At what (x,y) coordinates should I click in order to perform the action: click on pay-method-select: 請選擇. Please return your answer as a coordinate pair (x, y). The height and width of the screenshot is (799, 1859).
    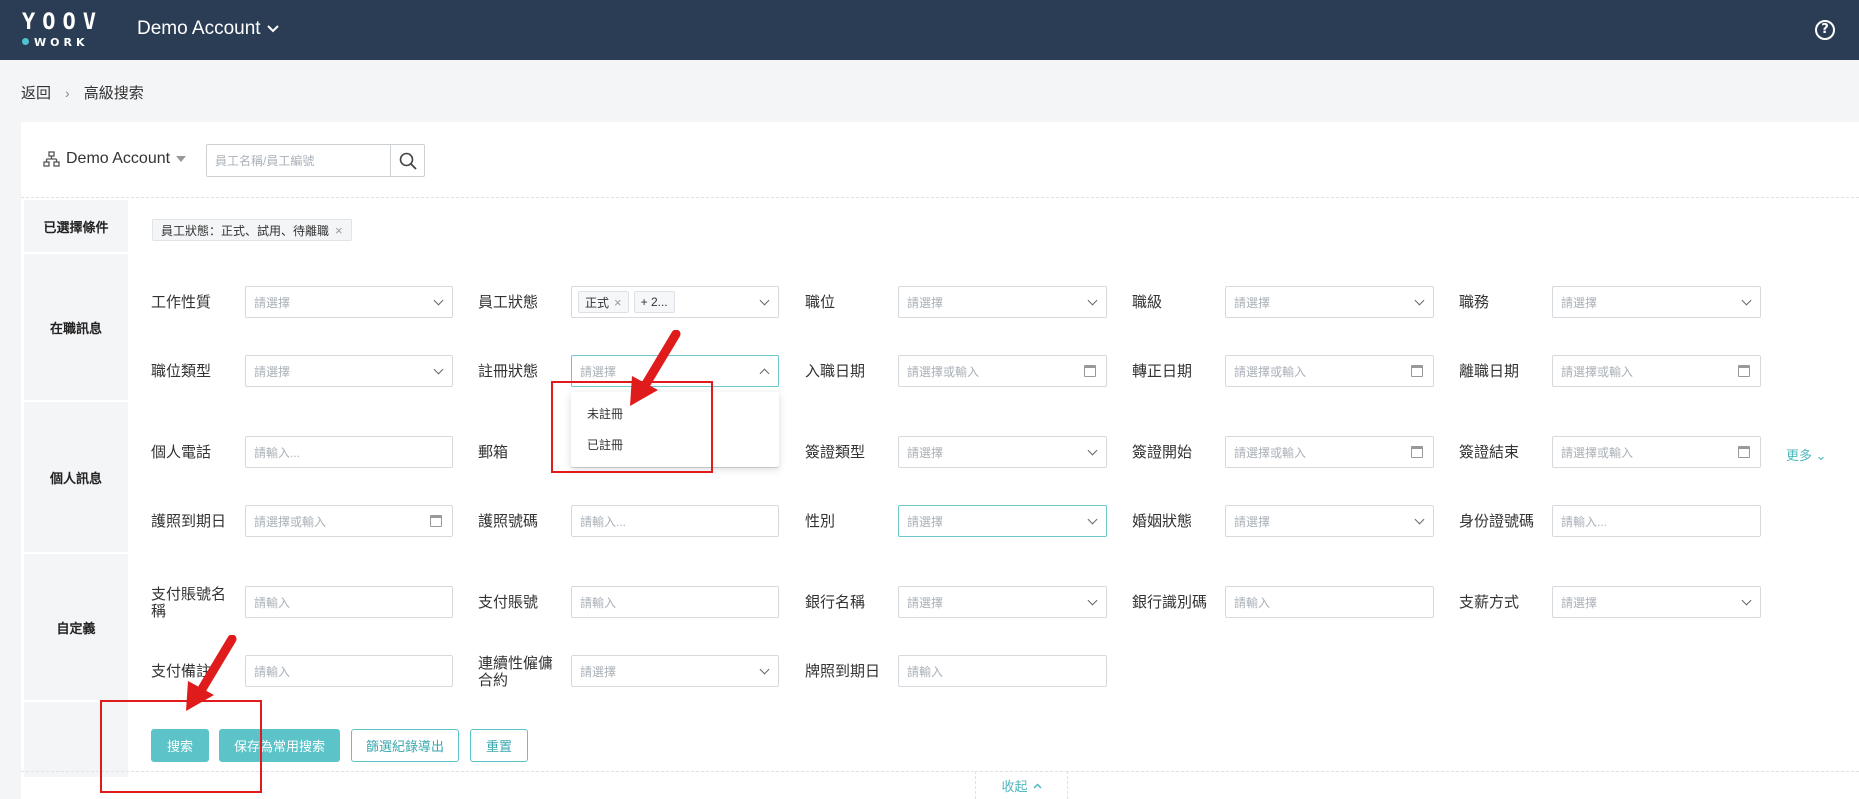
    Looking at the image, I should click on (1656, 602).